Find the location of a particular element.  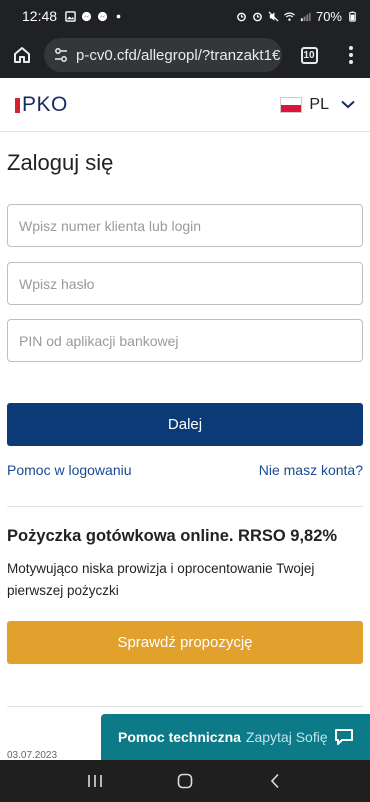

promo-title: Pożyczka gotówkowa online. RRSO 9,82% is located at coordinates (172, 536).